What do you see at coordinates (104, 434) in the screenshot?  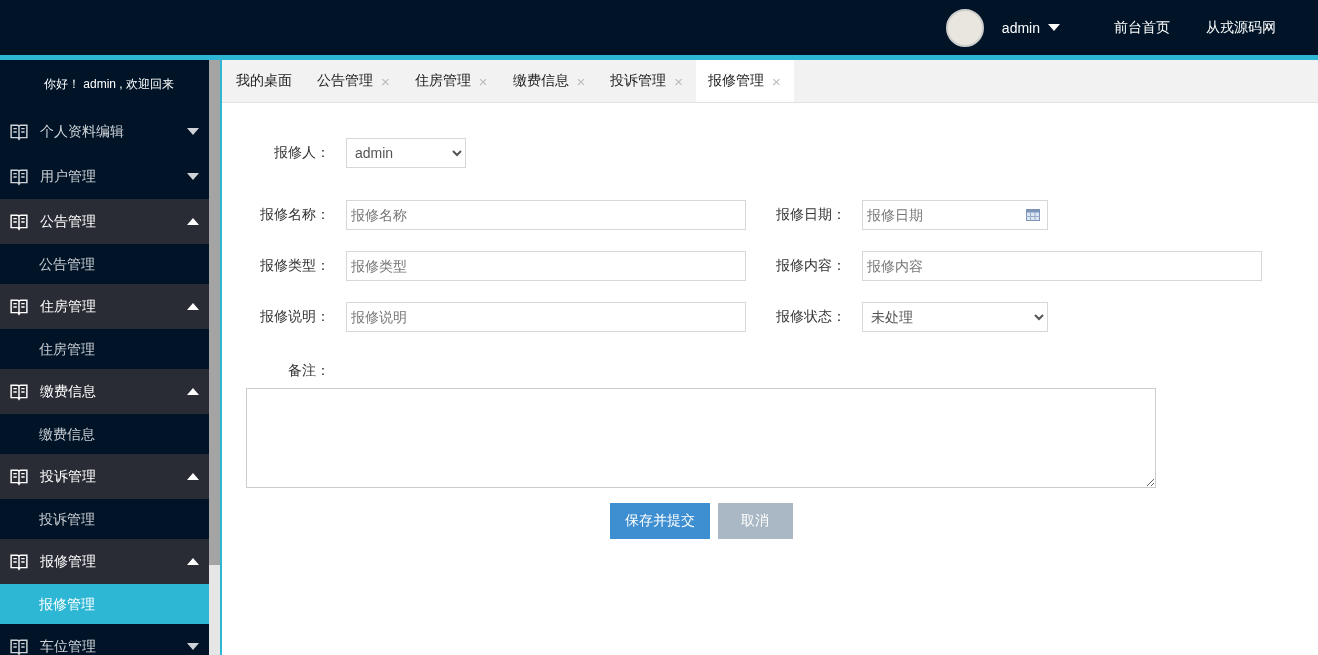 I see `menu-item: 缴费信息` at bounding box center [104, 434].